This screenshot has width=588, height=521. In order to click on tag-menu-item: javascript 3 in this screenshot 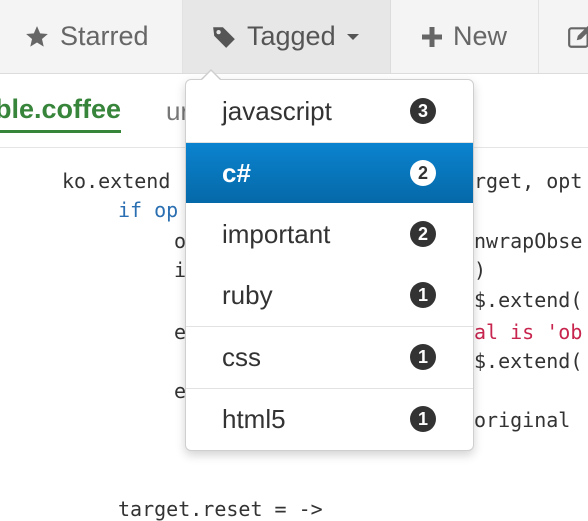, I will do `click(329, 111)`.